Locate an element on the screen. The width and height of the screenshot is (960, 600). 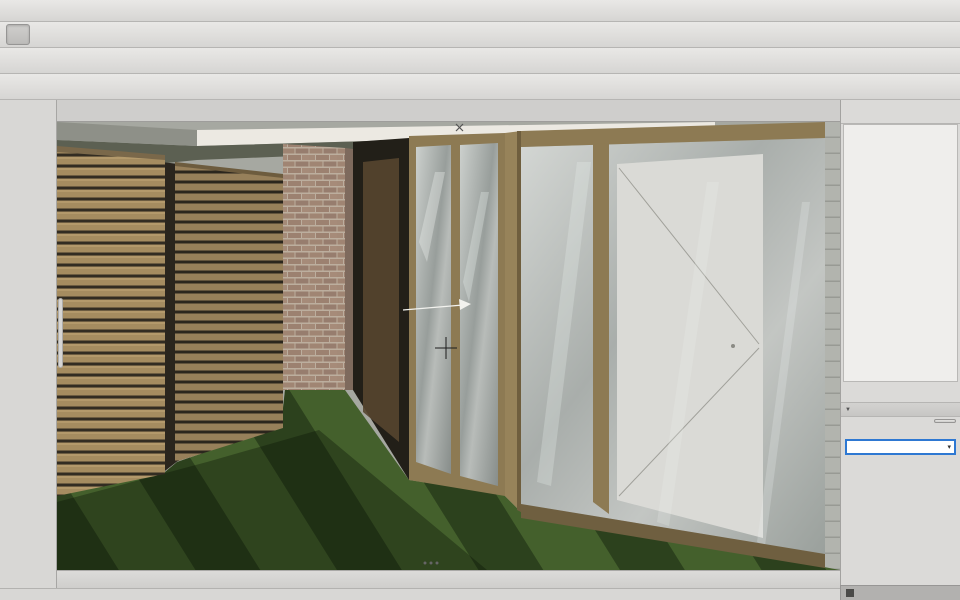
navigator-header is located at coordinates (900, 112).